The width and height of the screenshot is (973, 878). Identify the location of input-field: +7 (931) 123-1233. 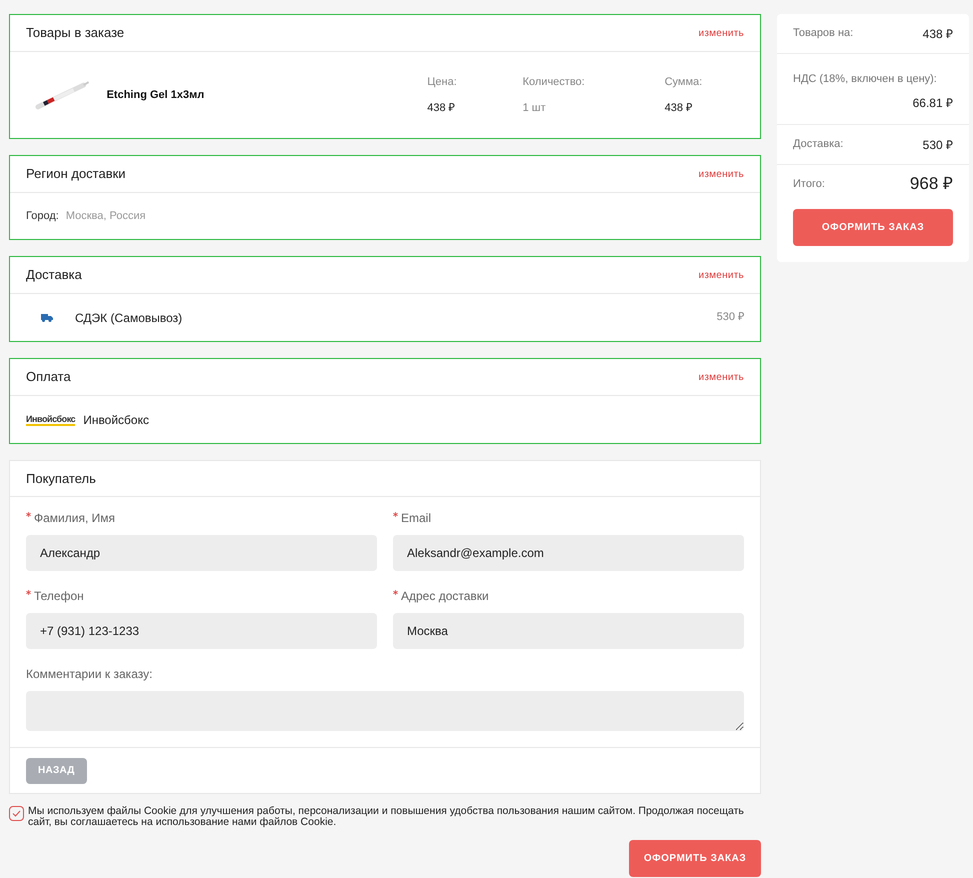
(201, 631).